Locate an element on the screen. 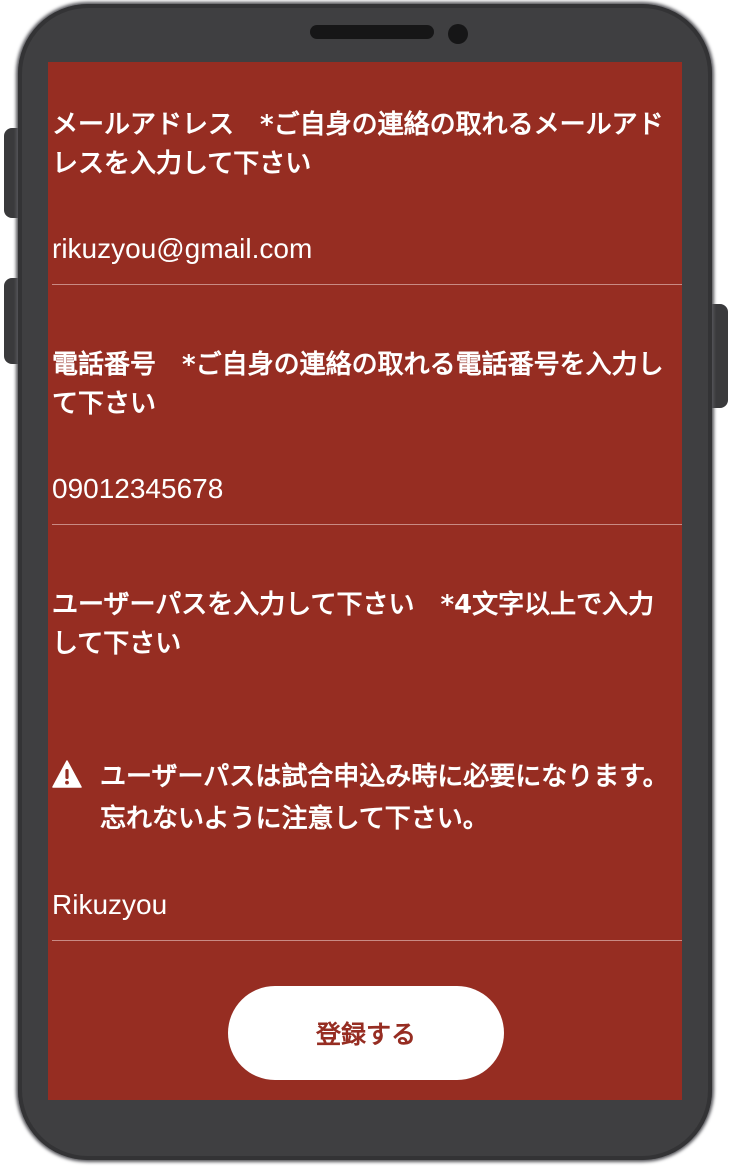  email-field is located at coordinates (352, 249).